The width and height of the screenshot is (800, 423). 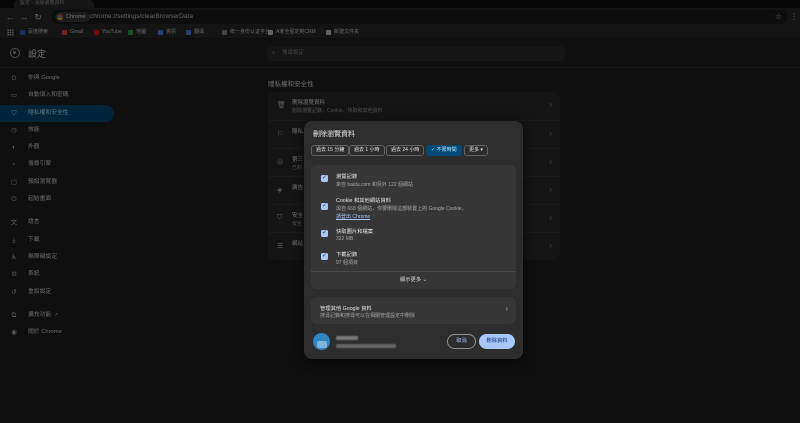 What do you see at coordinates (444, 150) in the screenshot?
I see `chip-all-time: ✓ 不限時間` at bounding box center [444, 150].